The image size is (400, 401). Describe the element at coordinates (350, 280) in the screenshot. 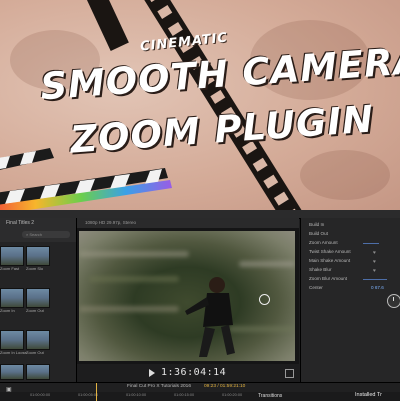

I see `inspector-row-zoom-blur: Zoom Blur Amount` at that location.